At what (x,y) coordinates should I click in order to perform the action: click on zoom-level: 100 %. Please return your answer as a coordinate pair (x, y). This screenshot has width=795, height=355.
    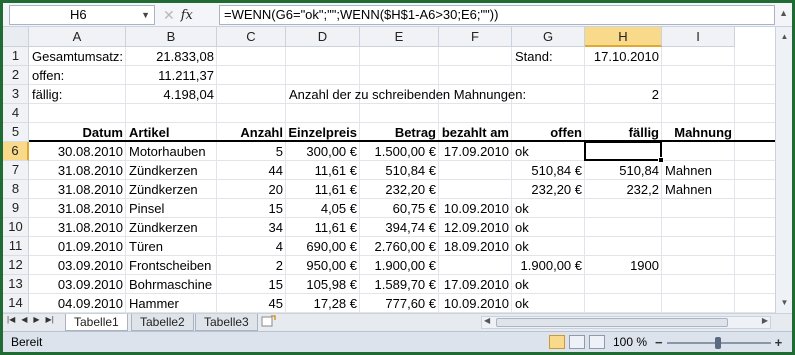
    Looking at the image, I should click on (630, 342).